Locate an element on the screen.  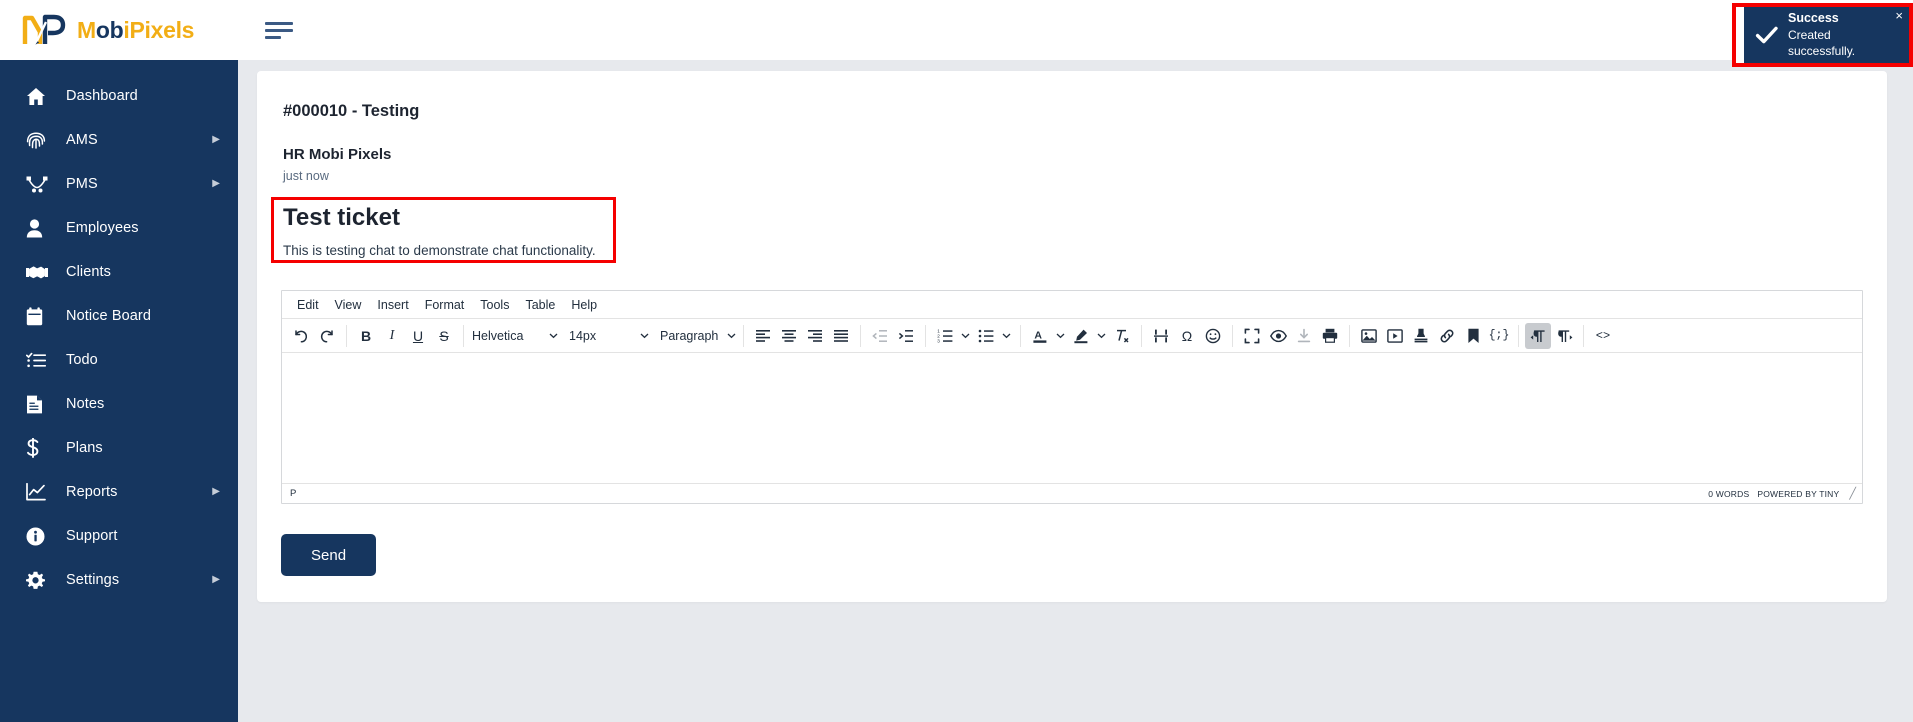
print-icon is located at coordinates (1330, 336).